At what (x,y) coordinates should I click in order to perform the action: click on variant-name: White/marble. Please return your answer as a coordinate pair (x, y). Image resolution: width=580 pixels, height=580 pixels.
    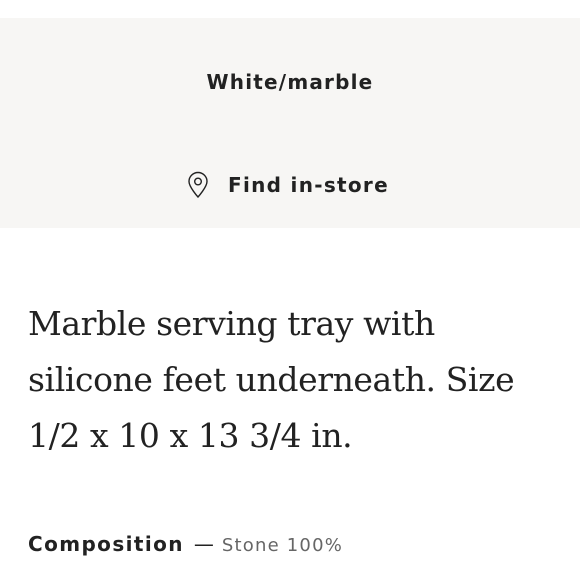
    Looking at the image, I should click on (290, 82).